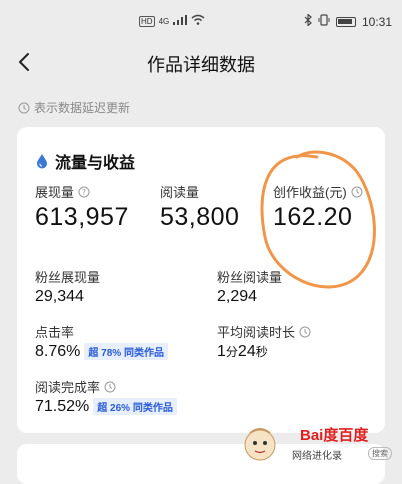  I want to click on earnings-label: 创作收益(元), so click(310, 192).